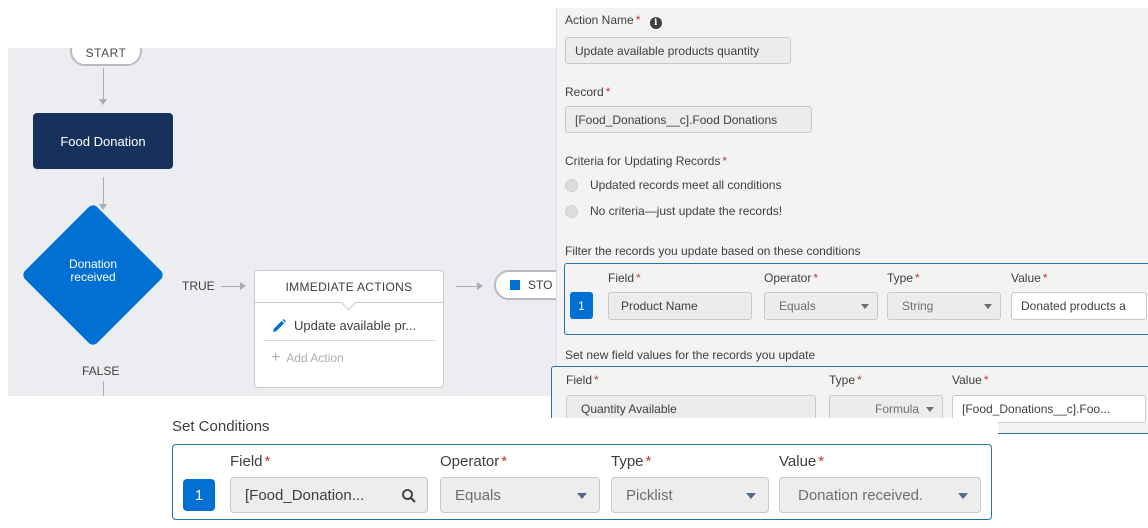 This screenshot has width=1148, height=528. What do you see at coordinates (643, 161) in the screenshot?
I see `criteria-label-text: Criteria for Updating Records` at bounding box center [643, 161].